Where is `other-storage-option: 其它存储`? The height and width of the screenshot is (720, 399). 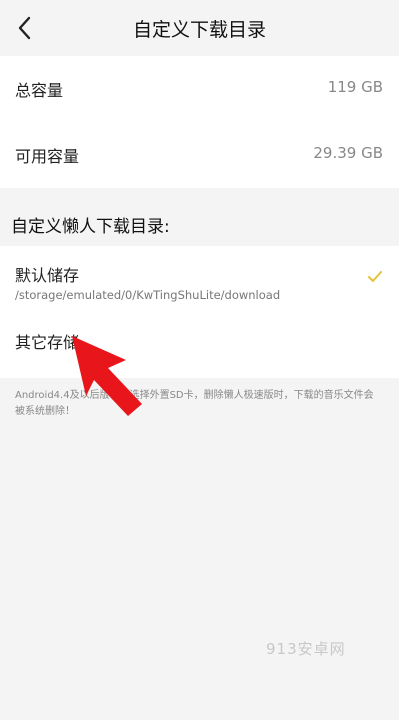 other-storage-option: 其它存储 is located at coordinates (199, 345).